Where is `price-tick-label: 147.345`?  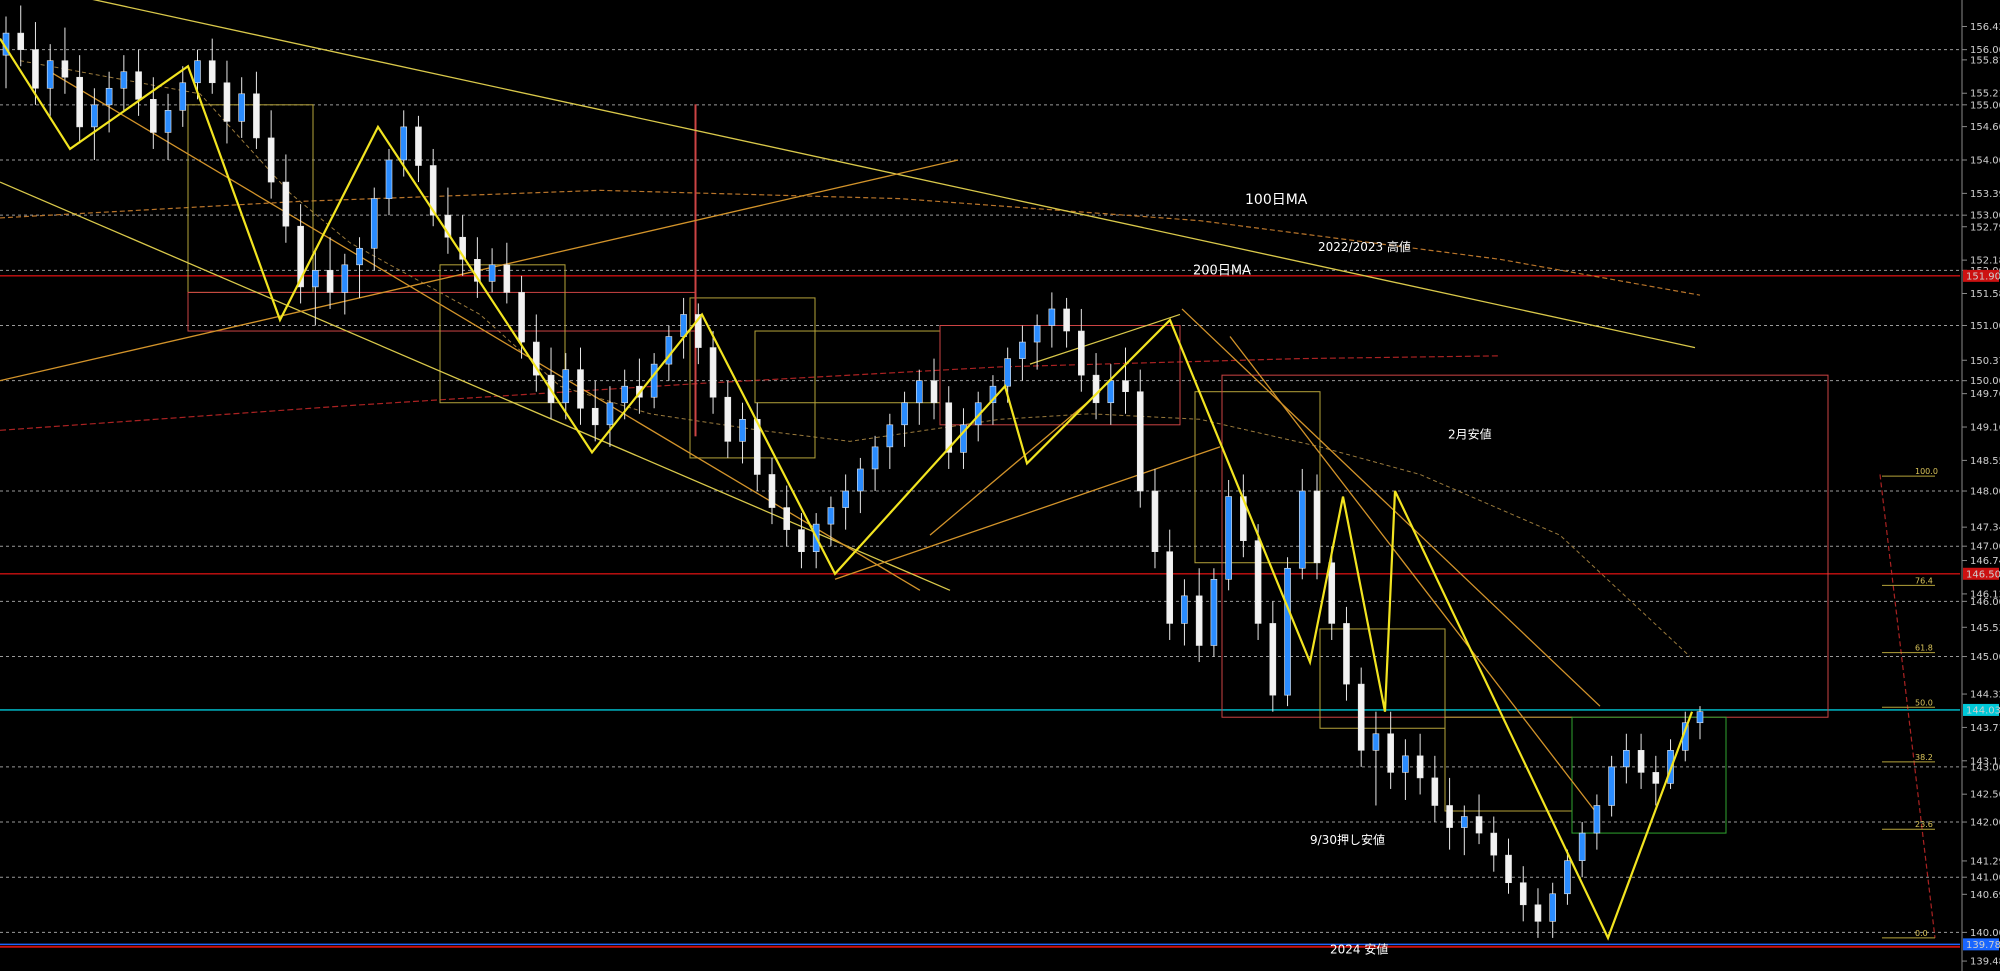
price-tick-label: 147.345 is located at coordinates (1985, 528).